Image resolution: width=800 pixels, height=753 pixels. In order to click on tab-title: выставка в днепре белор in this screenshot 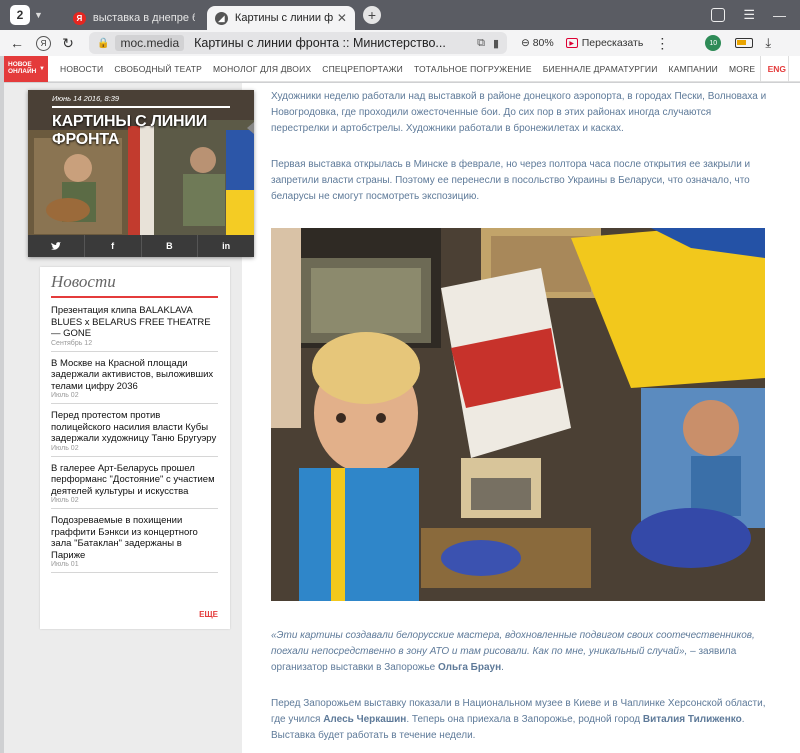, I will do `click(143, 18)`.